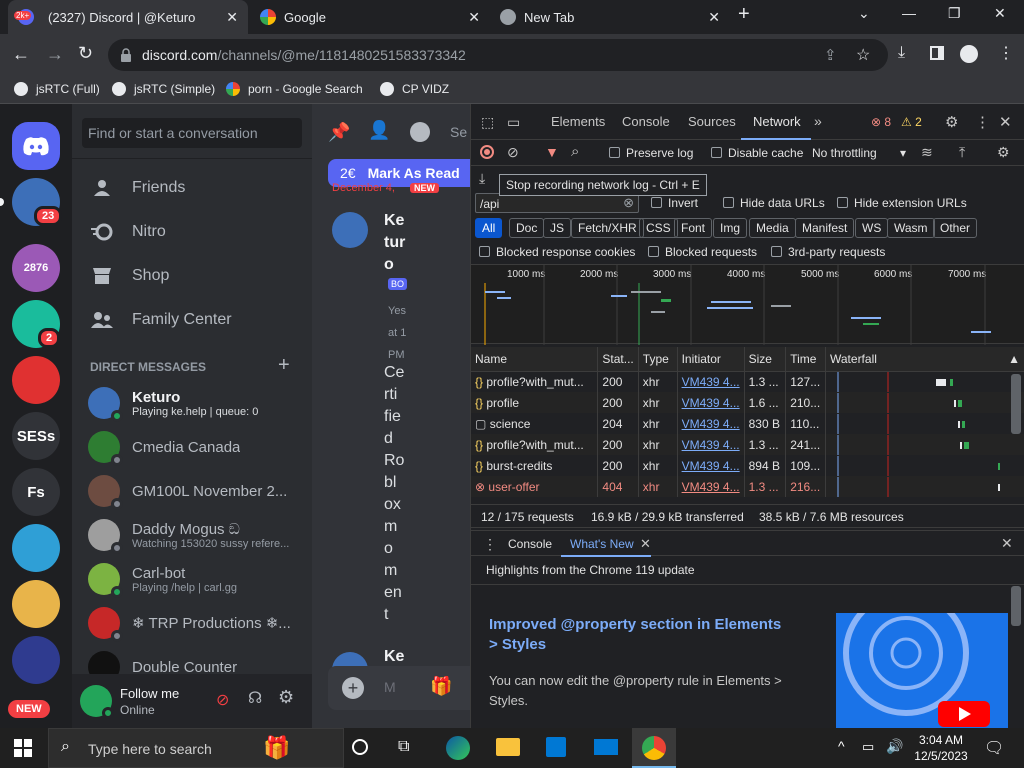  What do you see at coordinates (607, 228) in the screenshot?
I see `filter-fetch-xhr: Fetch/XHR` at bounding box center [607, 228].